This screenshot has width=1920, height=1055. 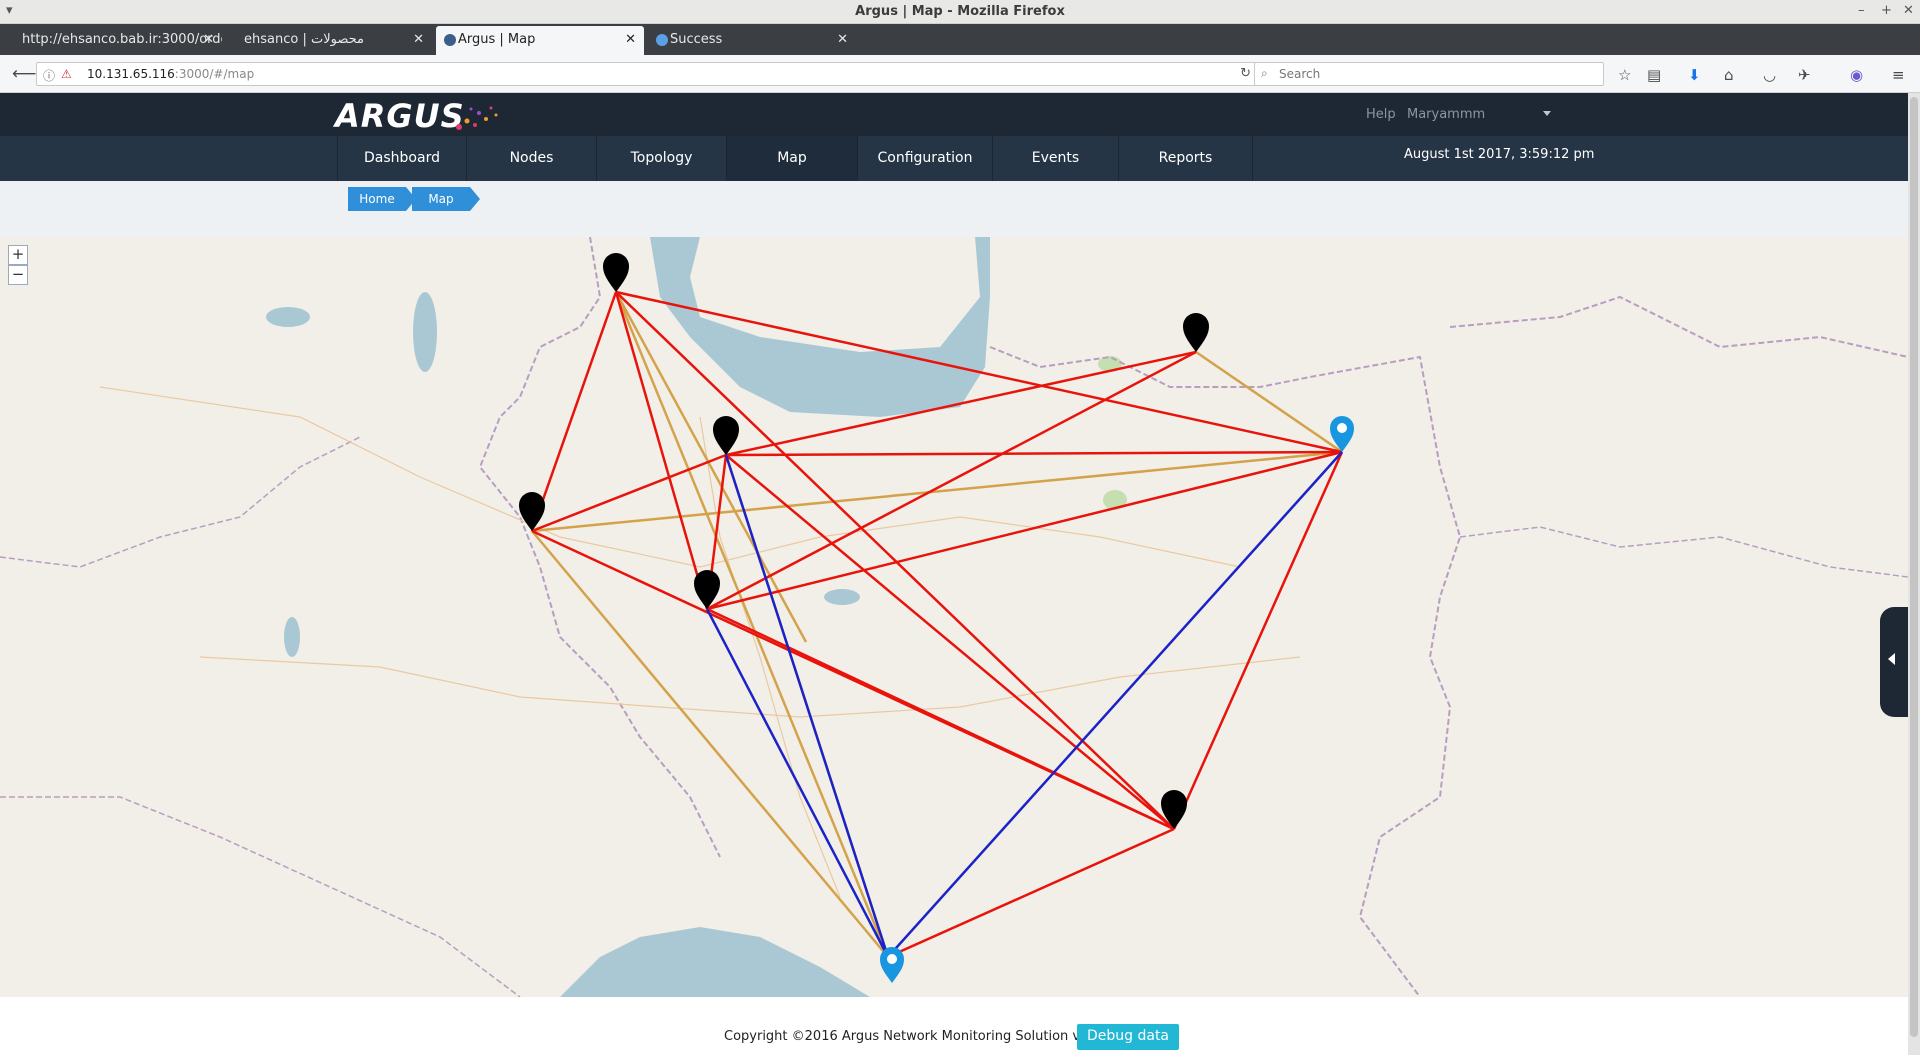 I want to click on chevron-left-icon, so click(x=1891, y=659).